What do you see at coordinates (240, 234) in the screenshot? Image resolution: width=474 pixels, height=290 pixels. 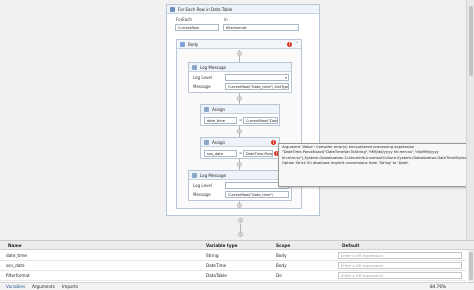 I see `add-activity-button-end: +` at bounding box center [240, 234].